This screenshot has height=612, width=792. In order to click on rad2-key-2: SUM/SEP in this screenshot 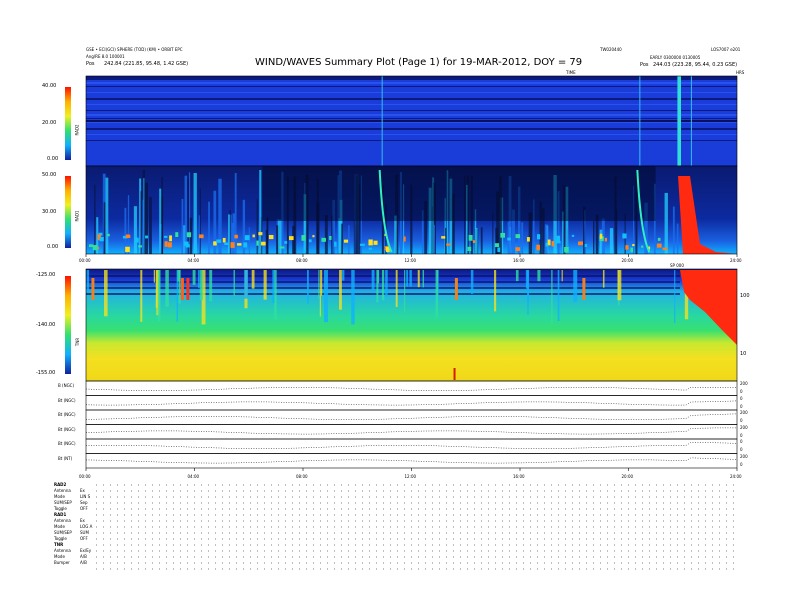, I will do `click(63, 502)`.